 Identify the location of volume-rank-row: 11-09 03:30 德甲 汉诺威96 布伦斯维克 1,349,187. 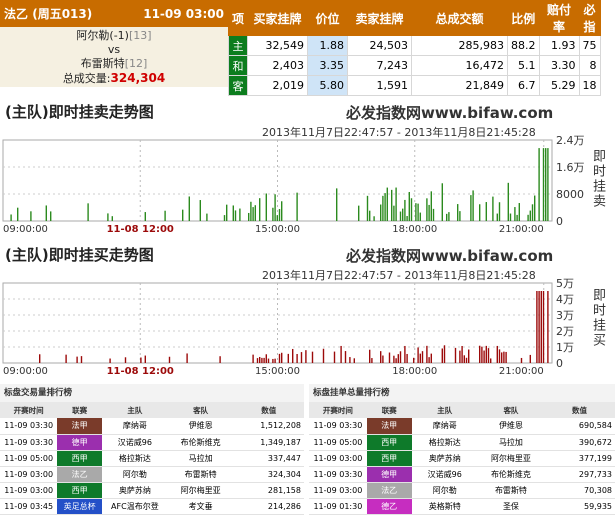
(152, 442).